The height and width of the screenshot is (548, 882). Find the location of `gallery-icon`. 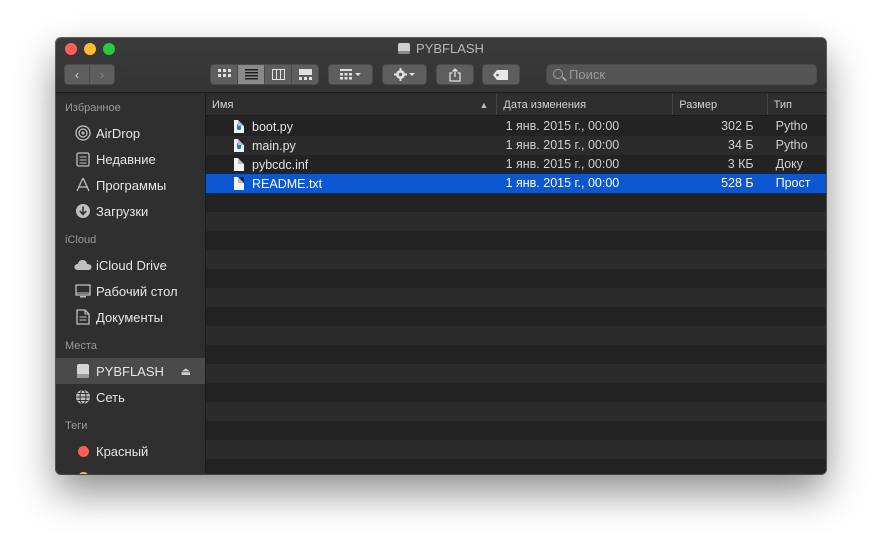

gallery-icon is located at coordinates (305, 74).